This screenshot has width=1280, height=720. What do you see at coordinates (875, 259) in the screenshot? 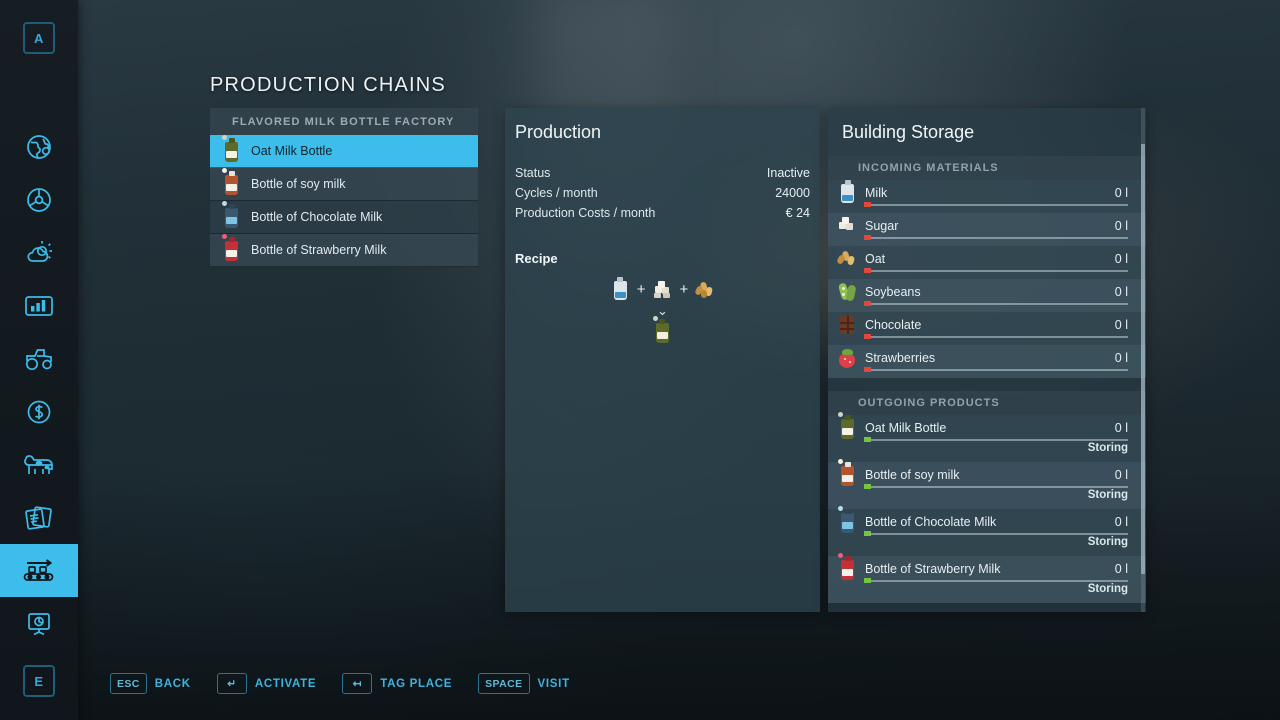
I see `material-name: Oat` at bounding box center [875, 259].